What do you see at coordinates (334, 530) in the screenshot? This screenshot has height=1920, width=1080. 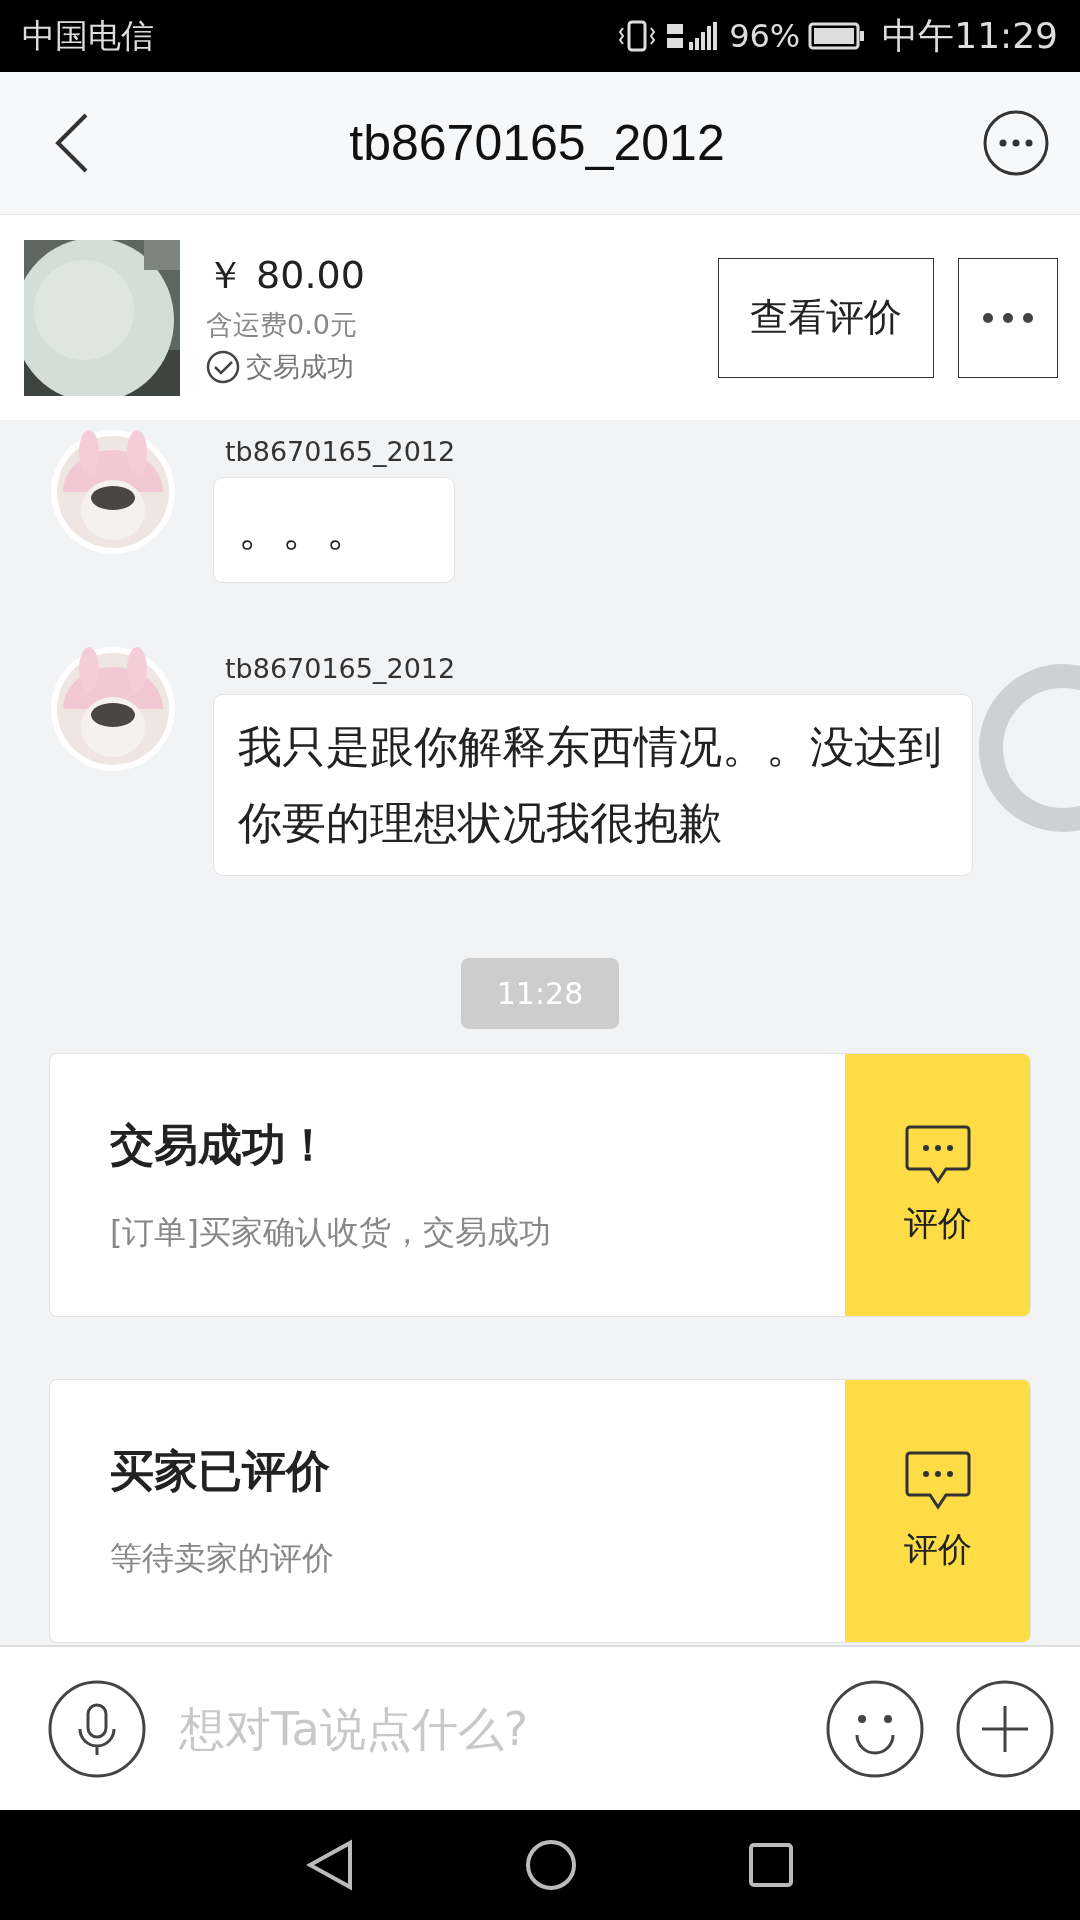 I see `message-bubble: 。。。` at bounding box center [334, 530].